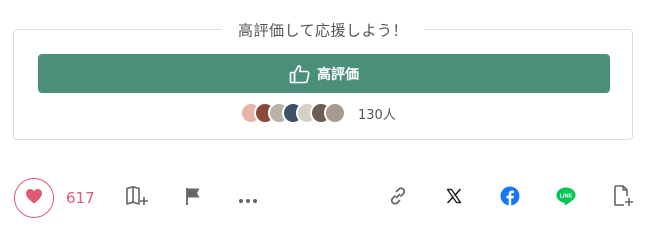 This screenshot has width=649, height=243. What do you see at coordinates (377, 113) in the screenshot?
I see `supporter-count: 130人` at bounding box center [377, 113].